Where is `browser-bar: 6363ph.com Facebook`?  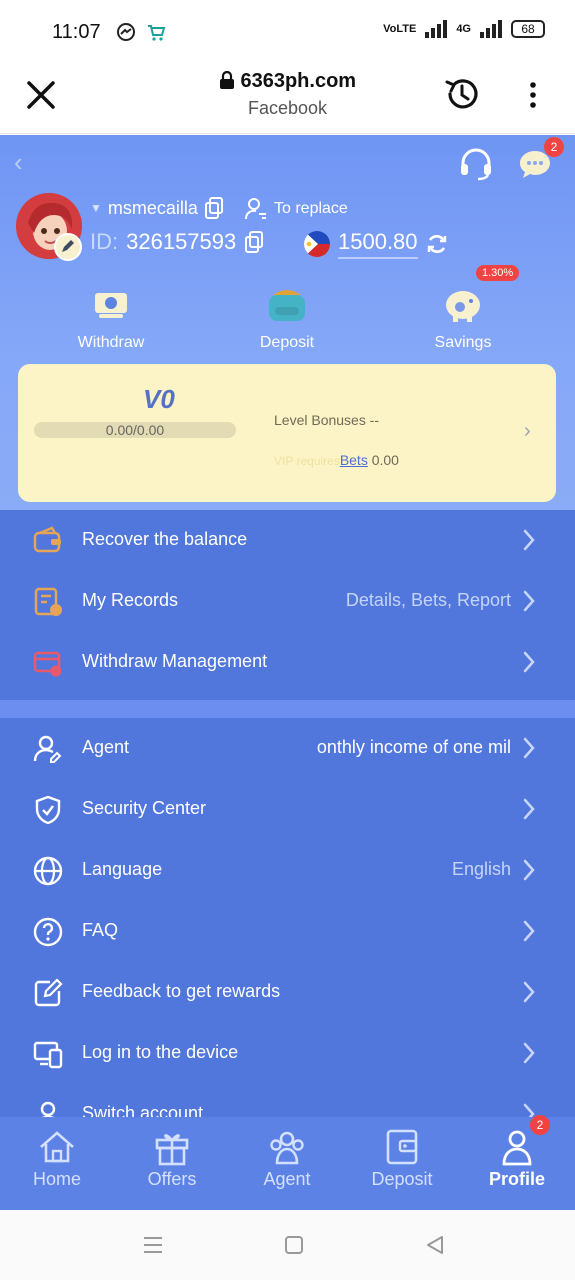 browser-bar: 6363ph.com Facebook is located at coordinates (287, 97).